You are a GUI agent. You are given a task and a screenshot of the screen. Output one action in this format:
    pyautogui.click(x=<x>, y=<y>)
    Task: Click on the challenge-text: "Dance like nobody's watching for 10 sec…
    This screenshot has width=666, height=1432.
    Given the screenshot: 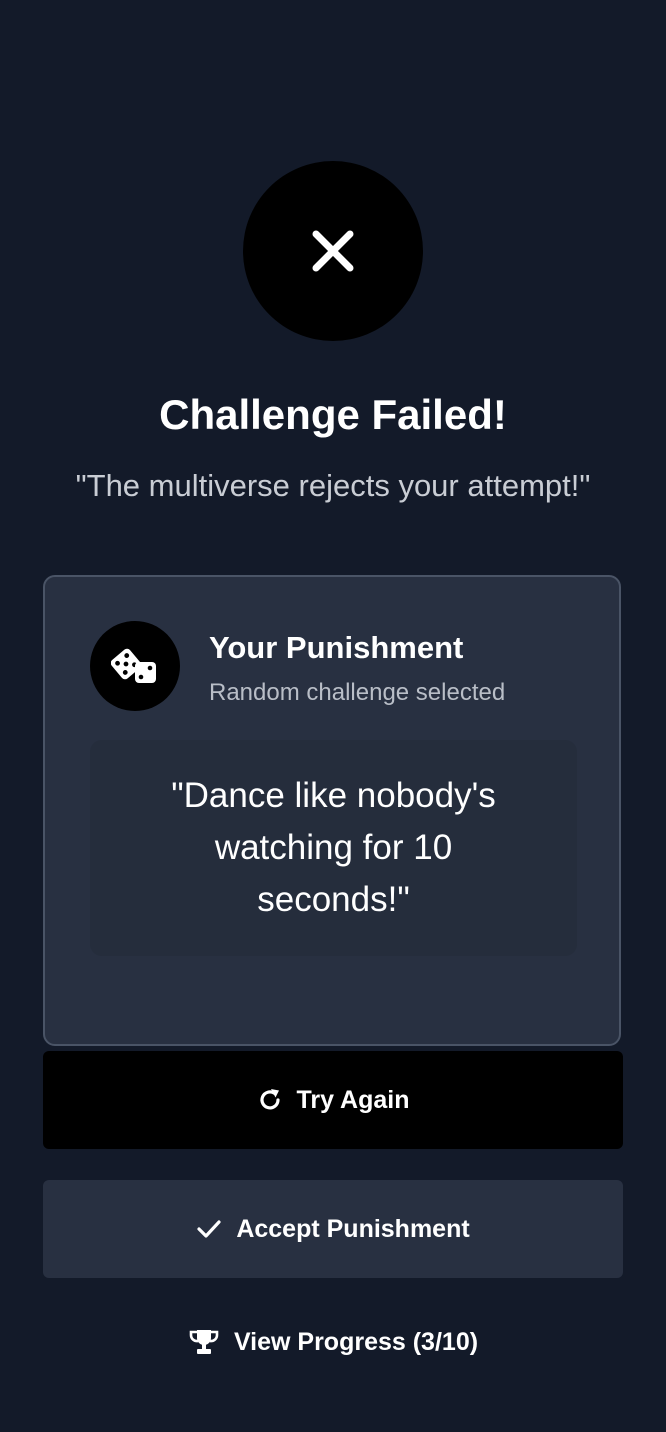 What is the action you would take?
    pyautogui.click(x=333, y=847)
    